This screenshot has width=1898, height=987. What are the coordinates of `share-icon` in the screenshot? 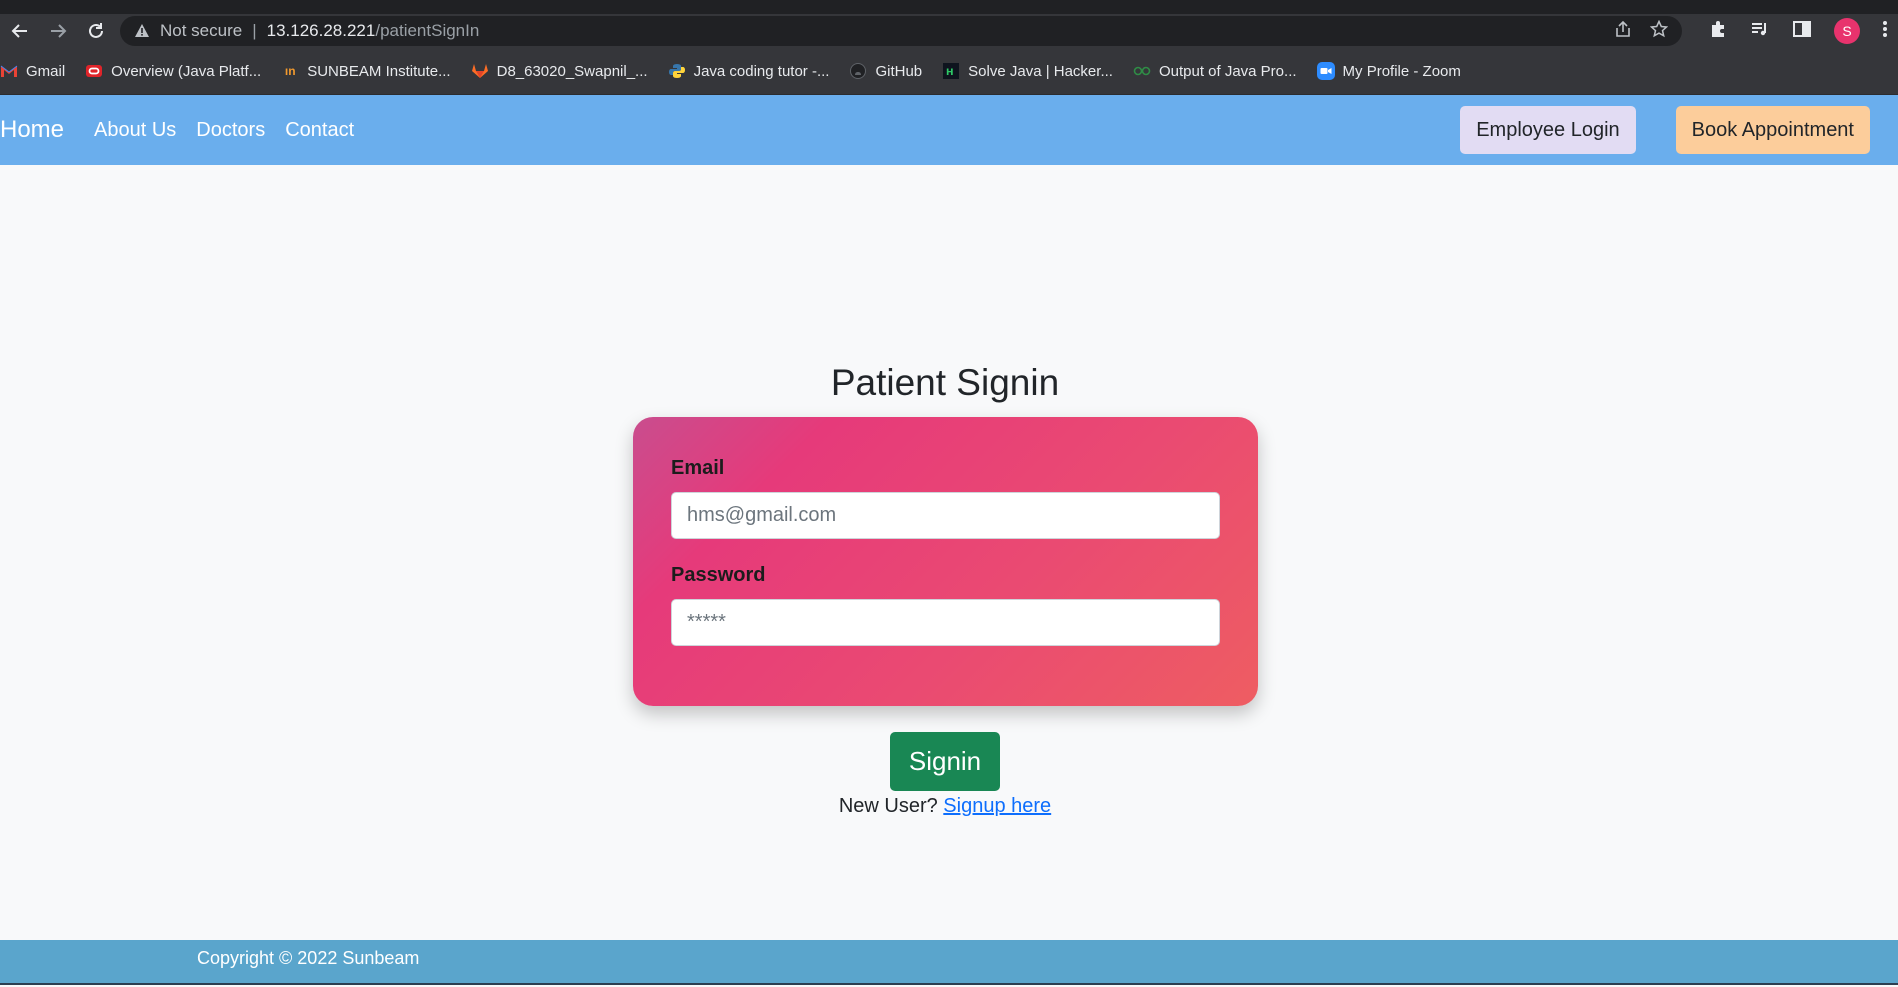 It's located at (1623, 31).